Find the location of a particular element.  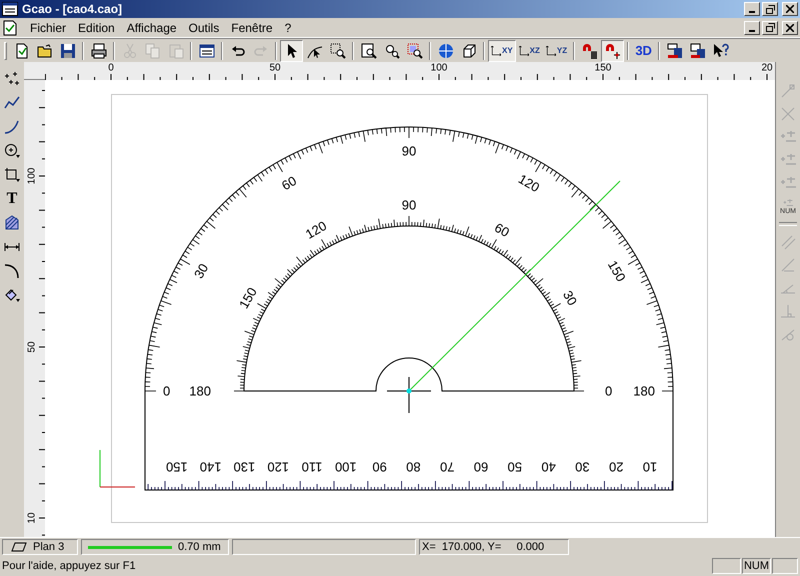

ruler-label: 50 is located at coordinates (515, 467).